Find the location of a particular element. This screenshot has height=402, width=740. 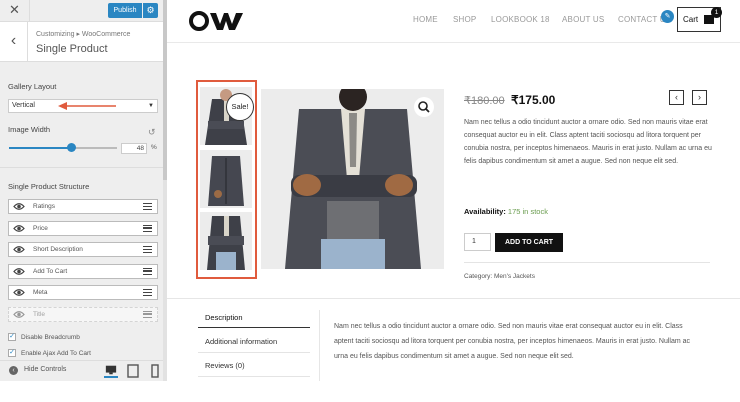

customizer-footer: ‹ Hide Controls is located at coordinates (82, 370).